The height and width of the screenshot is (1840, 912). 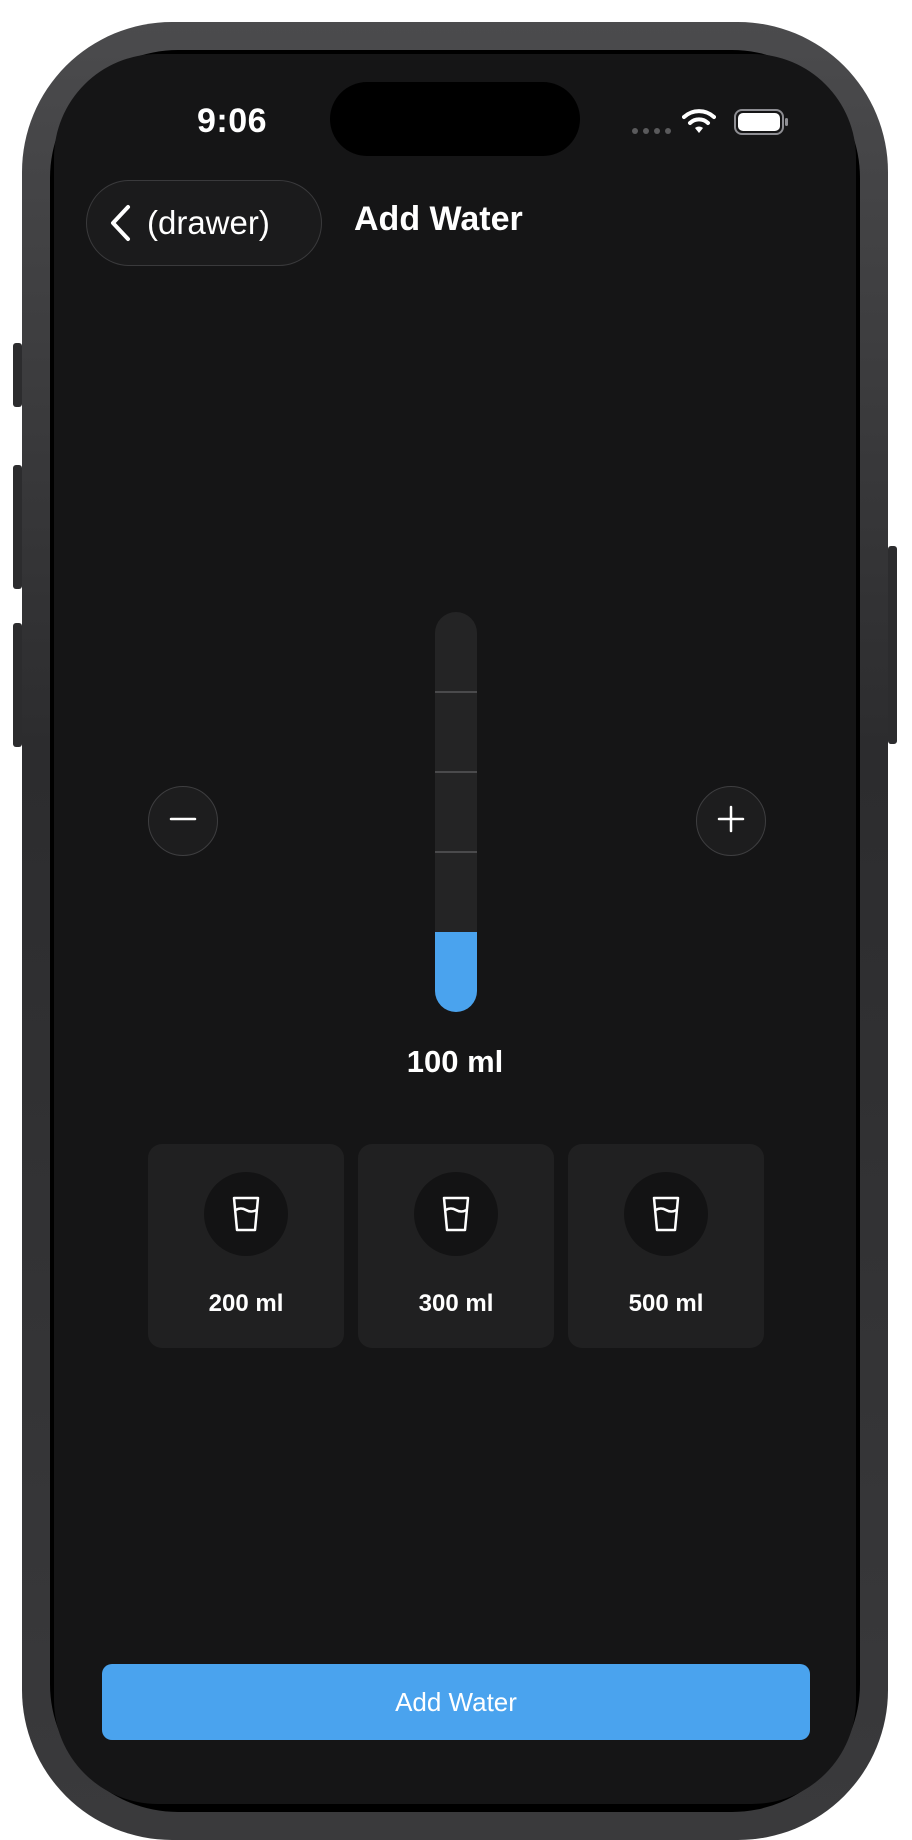 What do you see at coordinates (699, 123) in the screenshot?
I see `wifi-icon` at bounding box center [699, 123].